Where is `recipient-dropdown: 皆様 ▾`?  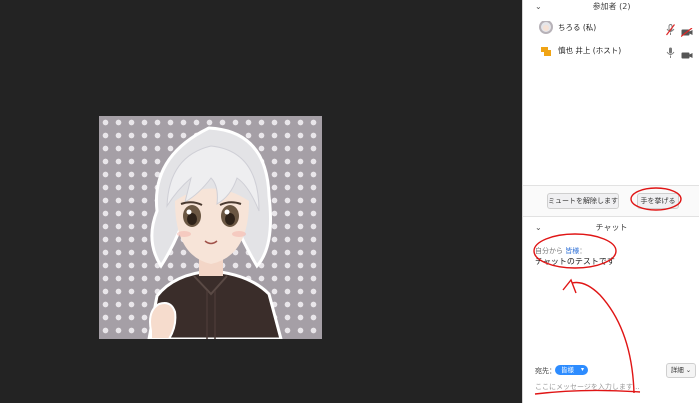
recipient-dropdown: 皆様 ▾ is located at coordinates (571, 370).